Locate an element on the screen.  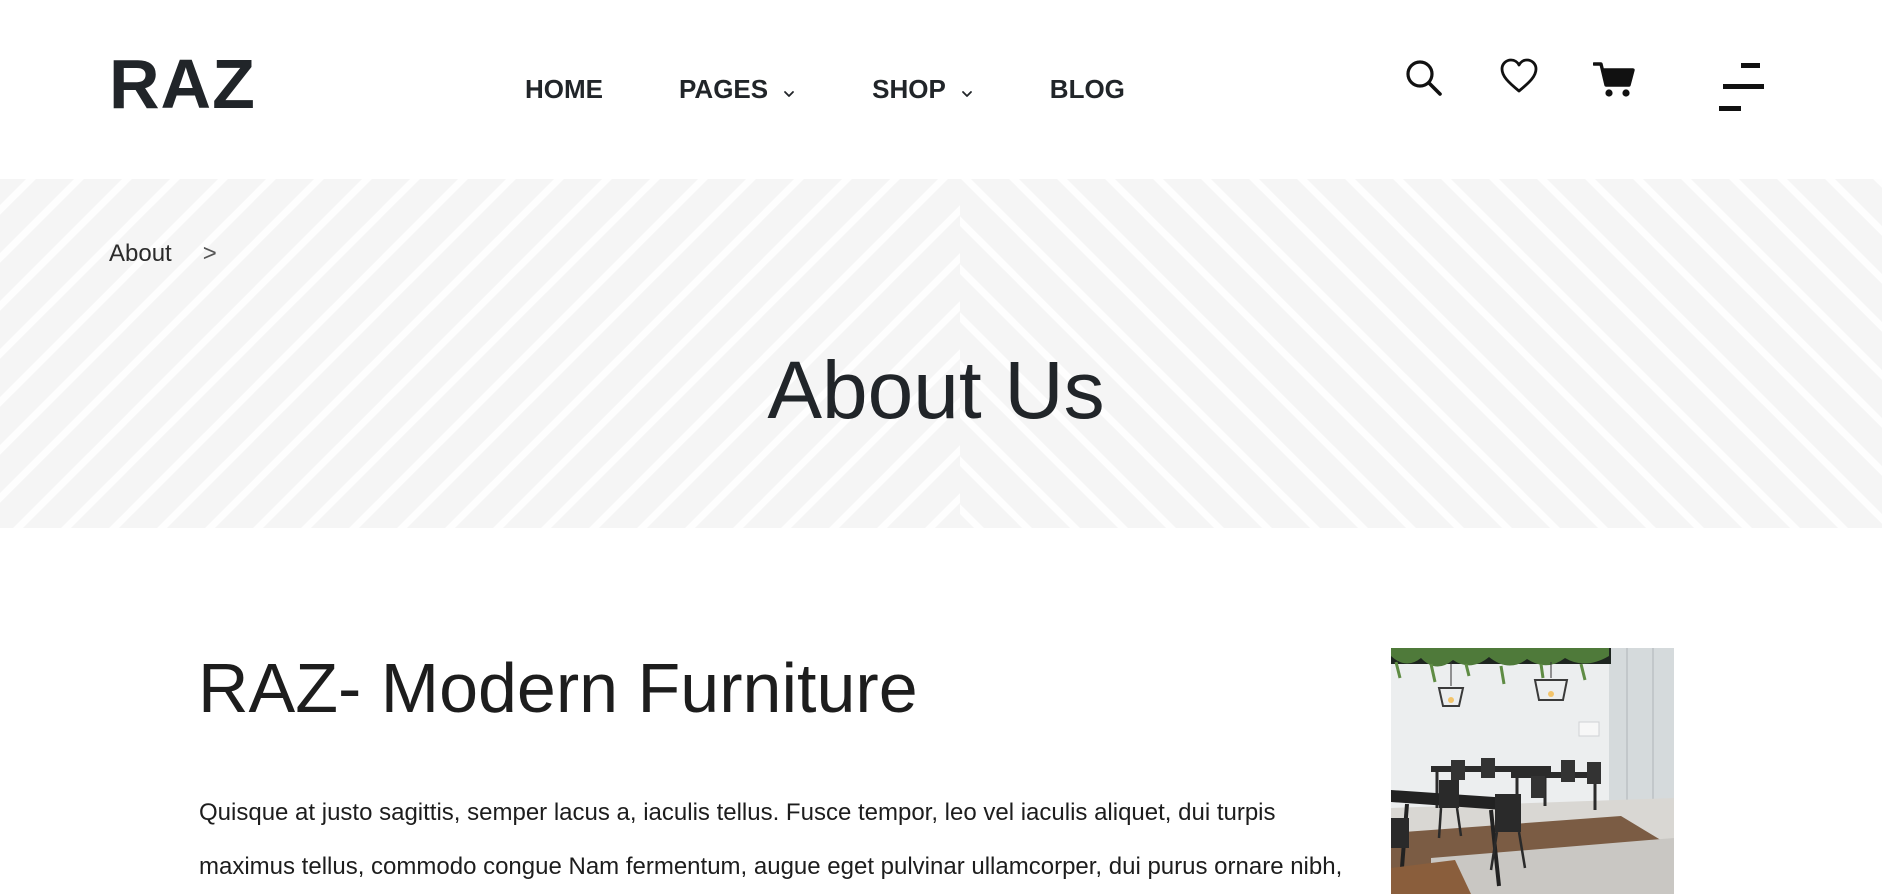
nav-item-pages: PAGES is located at coordinates (737, 89).